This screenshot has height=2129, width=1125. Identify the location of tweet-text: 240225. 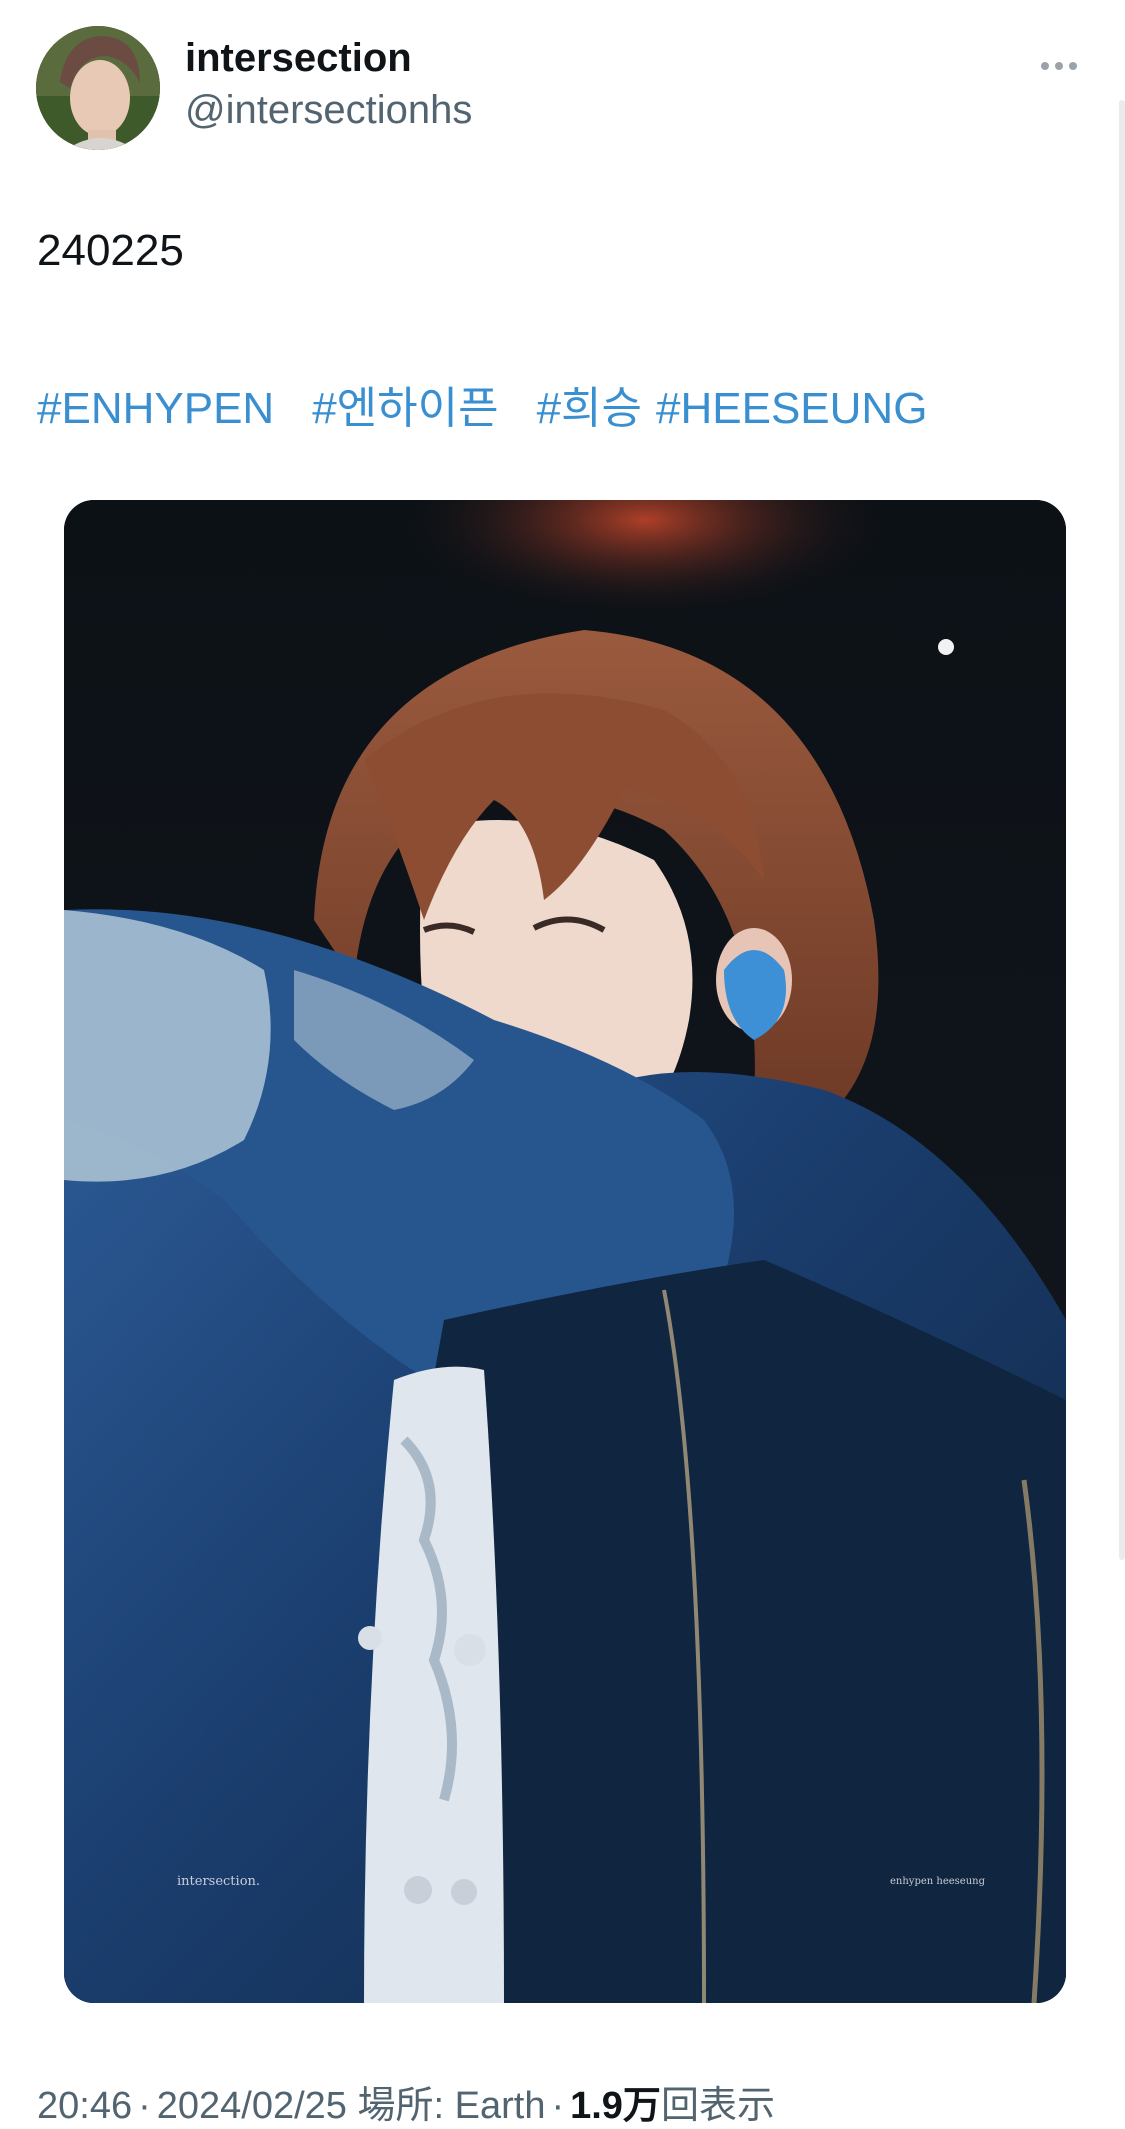
(110, 250).